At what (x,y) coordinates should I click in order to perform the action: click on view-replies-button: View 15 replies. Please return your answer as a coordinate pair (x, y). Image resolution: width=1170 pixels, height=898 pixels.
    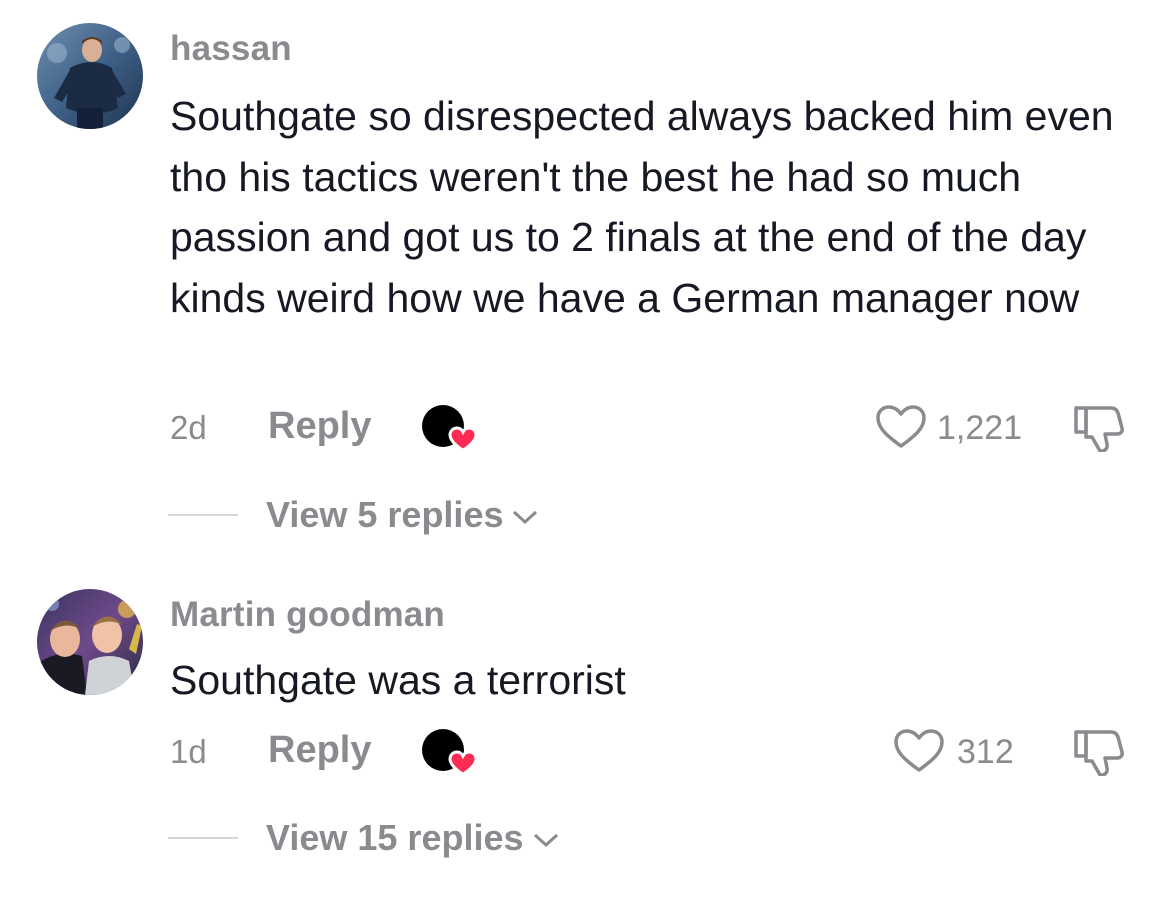
    Looking at the image, I should click on (413, 838).